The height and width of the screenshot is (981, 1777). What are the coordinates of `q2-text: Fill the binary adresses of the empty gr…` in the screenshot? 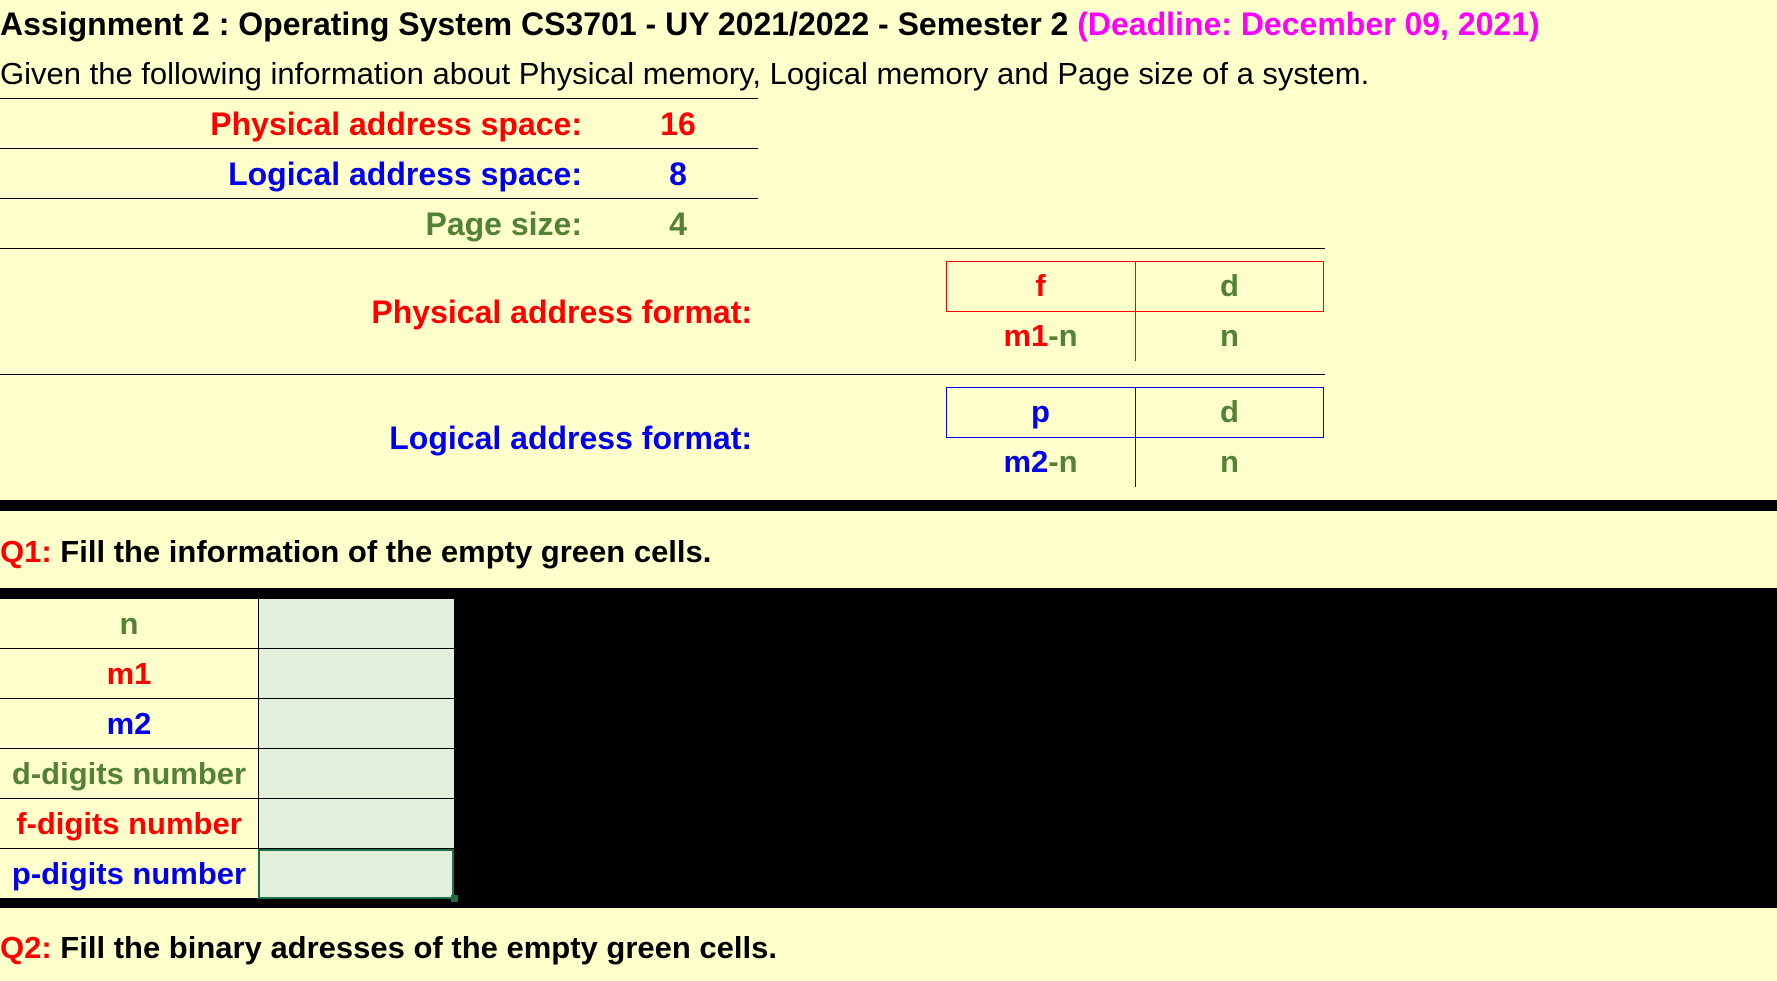 It's located at (414, 947).